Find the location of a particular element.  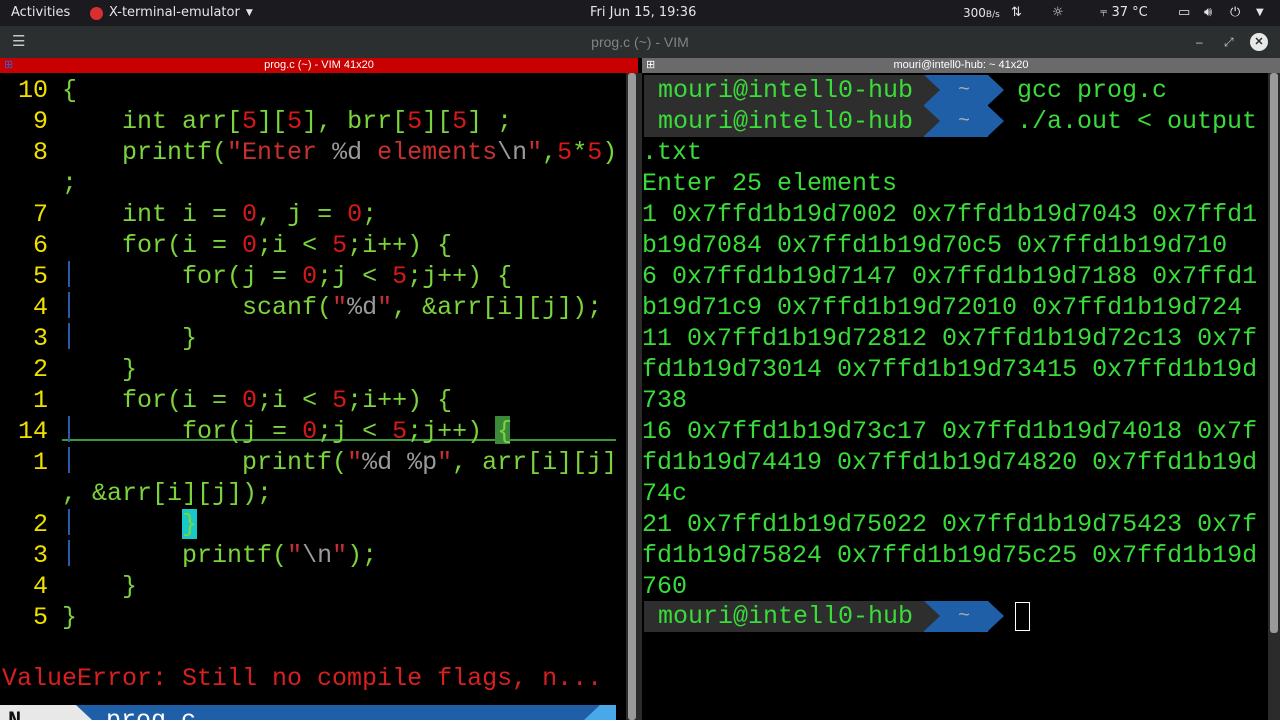

net-speed-value: 300 is located at coordinates (974, 13).